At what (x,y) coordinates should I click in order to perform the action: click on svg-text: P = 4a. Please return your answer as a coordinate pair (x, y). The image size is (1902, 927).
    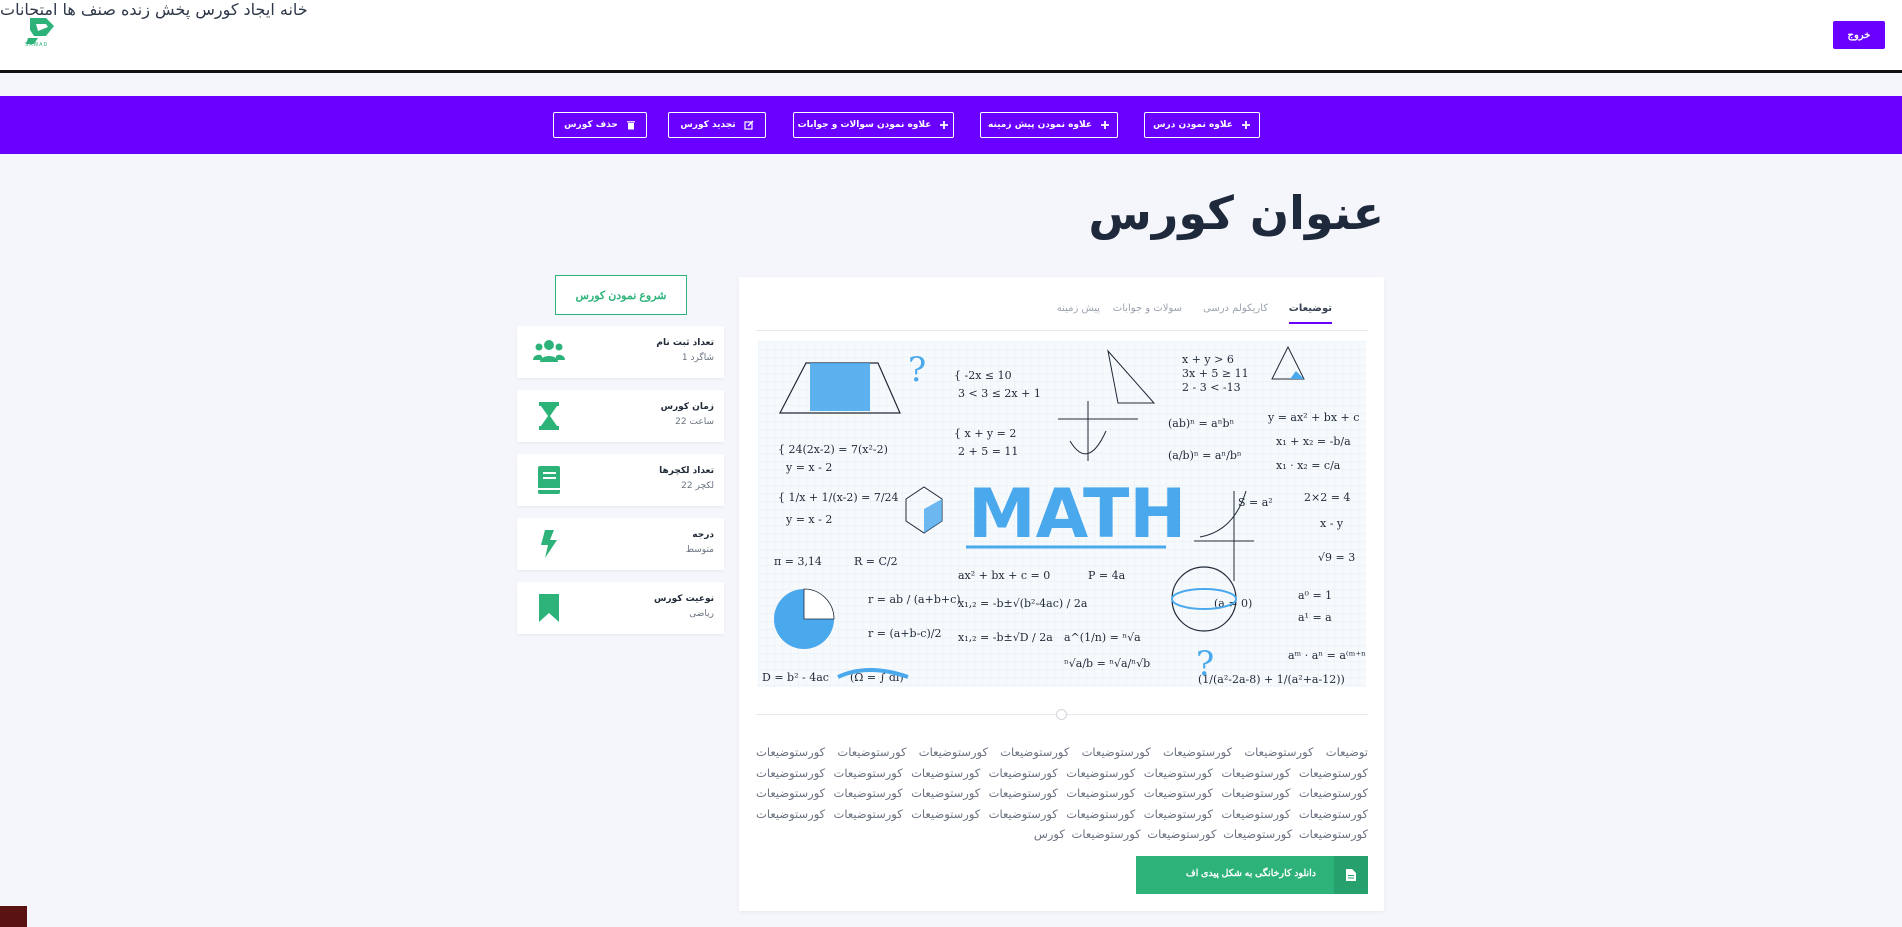
    Looking at the image, I should click on (1107, 575).